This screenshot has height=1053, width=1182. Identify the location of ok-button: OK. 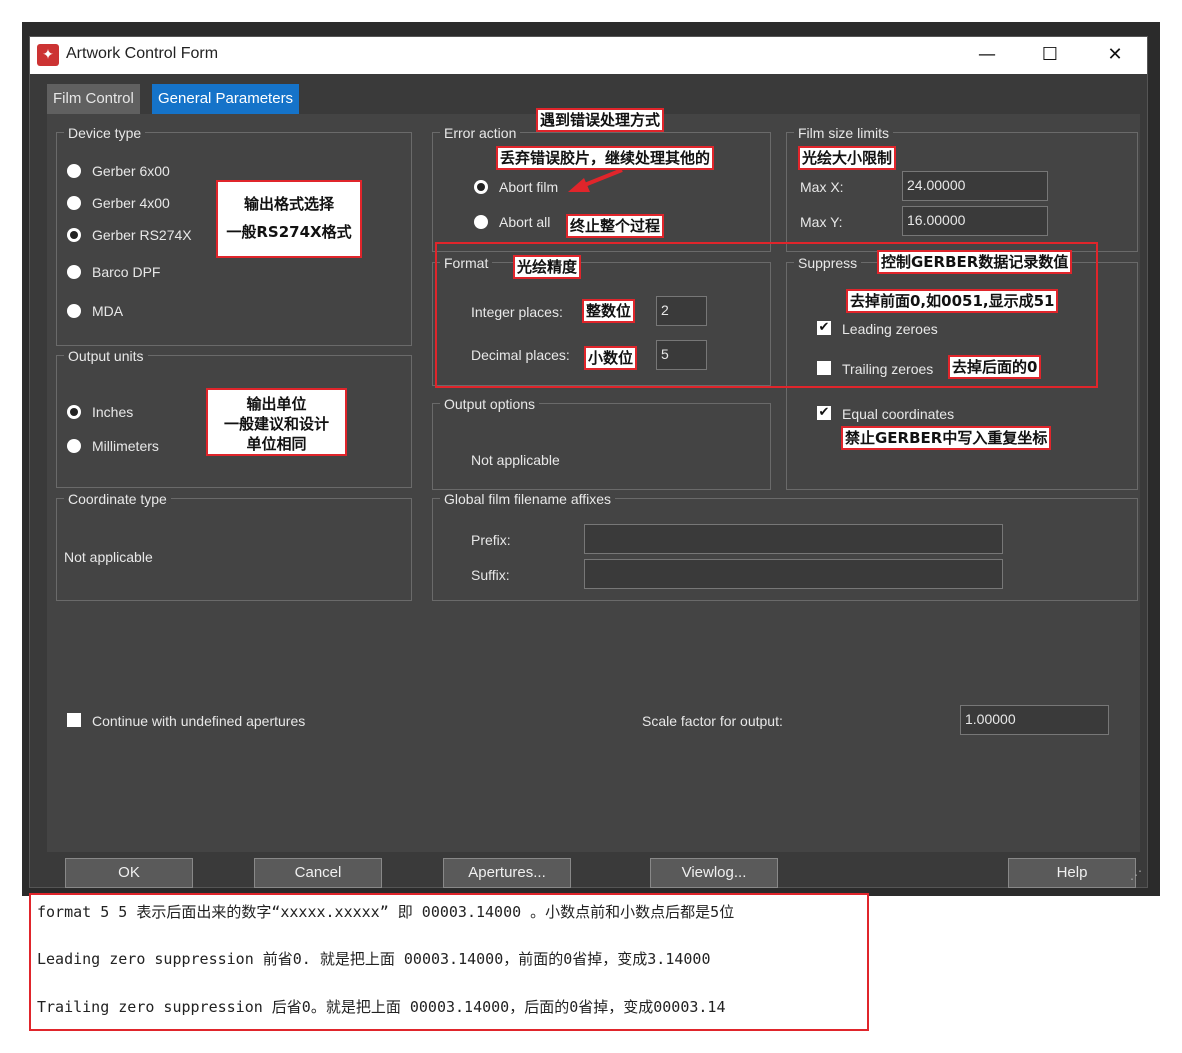
(129, 873).